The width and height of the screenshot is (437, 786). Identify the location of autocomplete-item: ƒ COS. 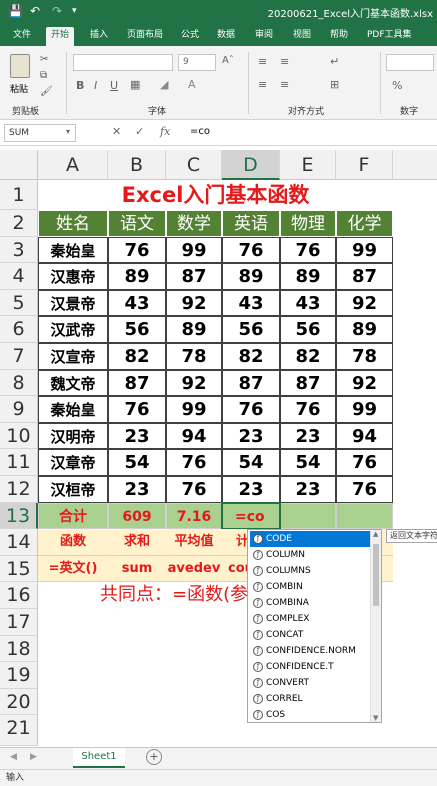
(310, 714).